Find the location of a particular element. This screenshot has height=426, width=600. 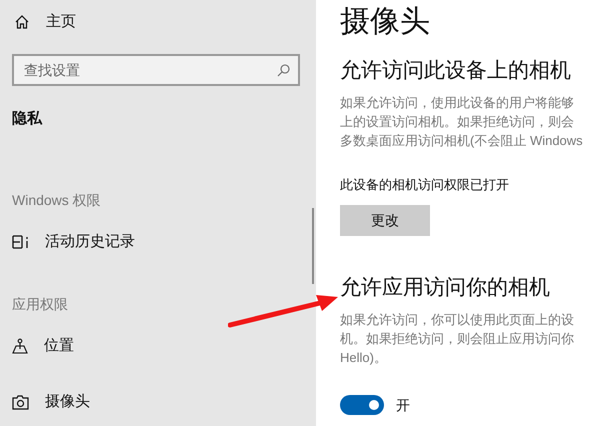

page-title: 摄像头 is located at coordinates (385, 22).